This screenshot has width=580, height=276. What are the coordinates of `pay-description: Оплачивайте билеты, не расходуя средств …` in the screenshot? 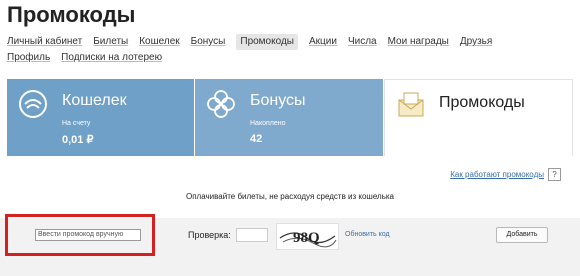 It's located at (289, 196).